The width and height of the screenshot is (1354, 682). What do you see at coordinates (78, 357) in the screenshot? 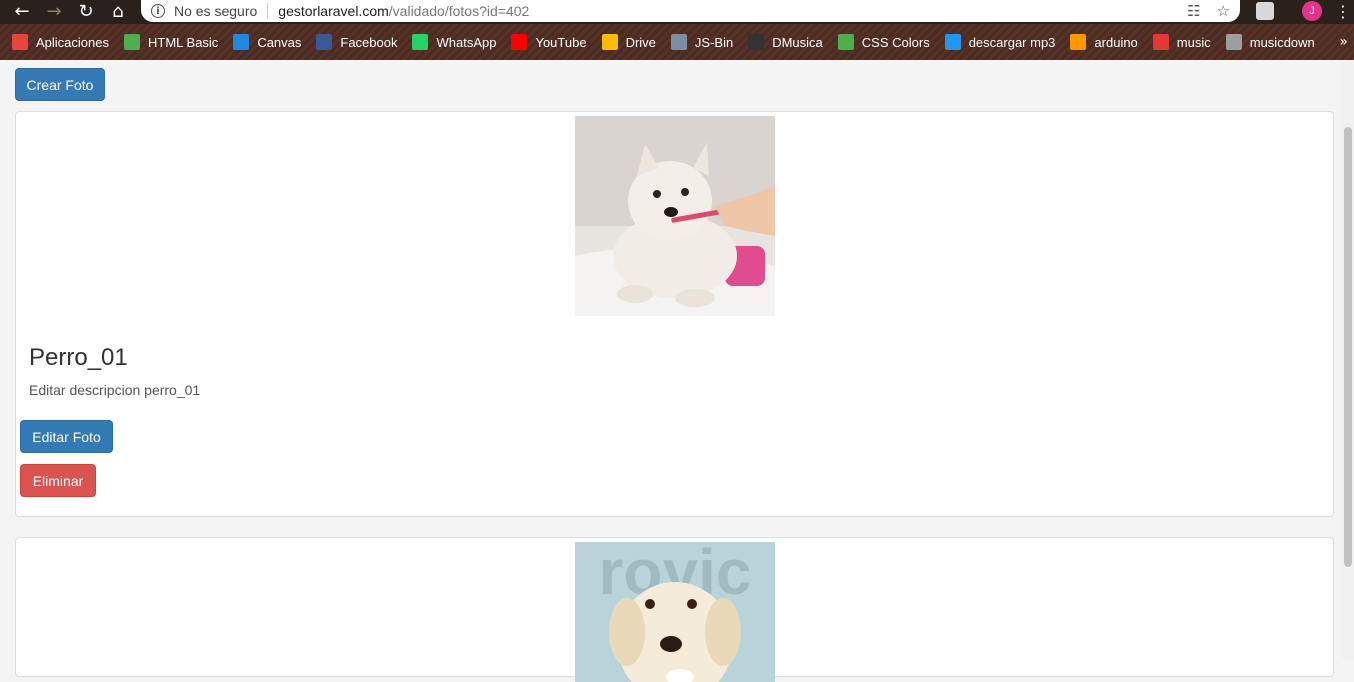
I see `photo-title: Perro_01` at bounding box center [78, 357].